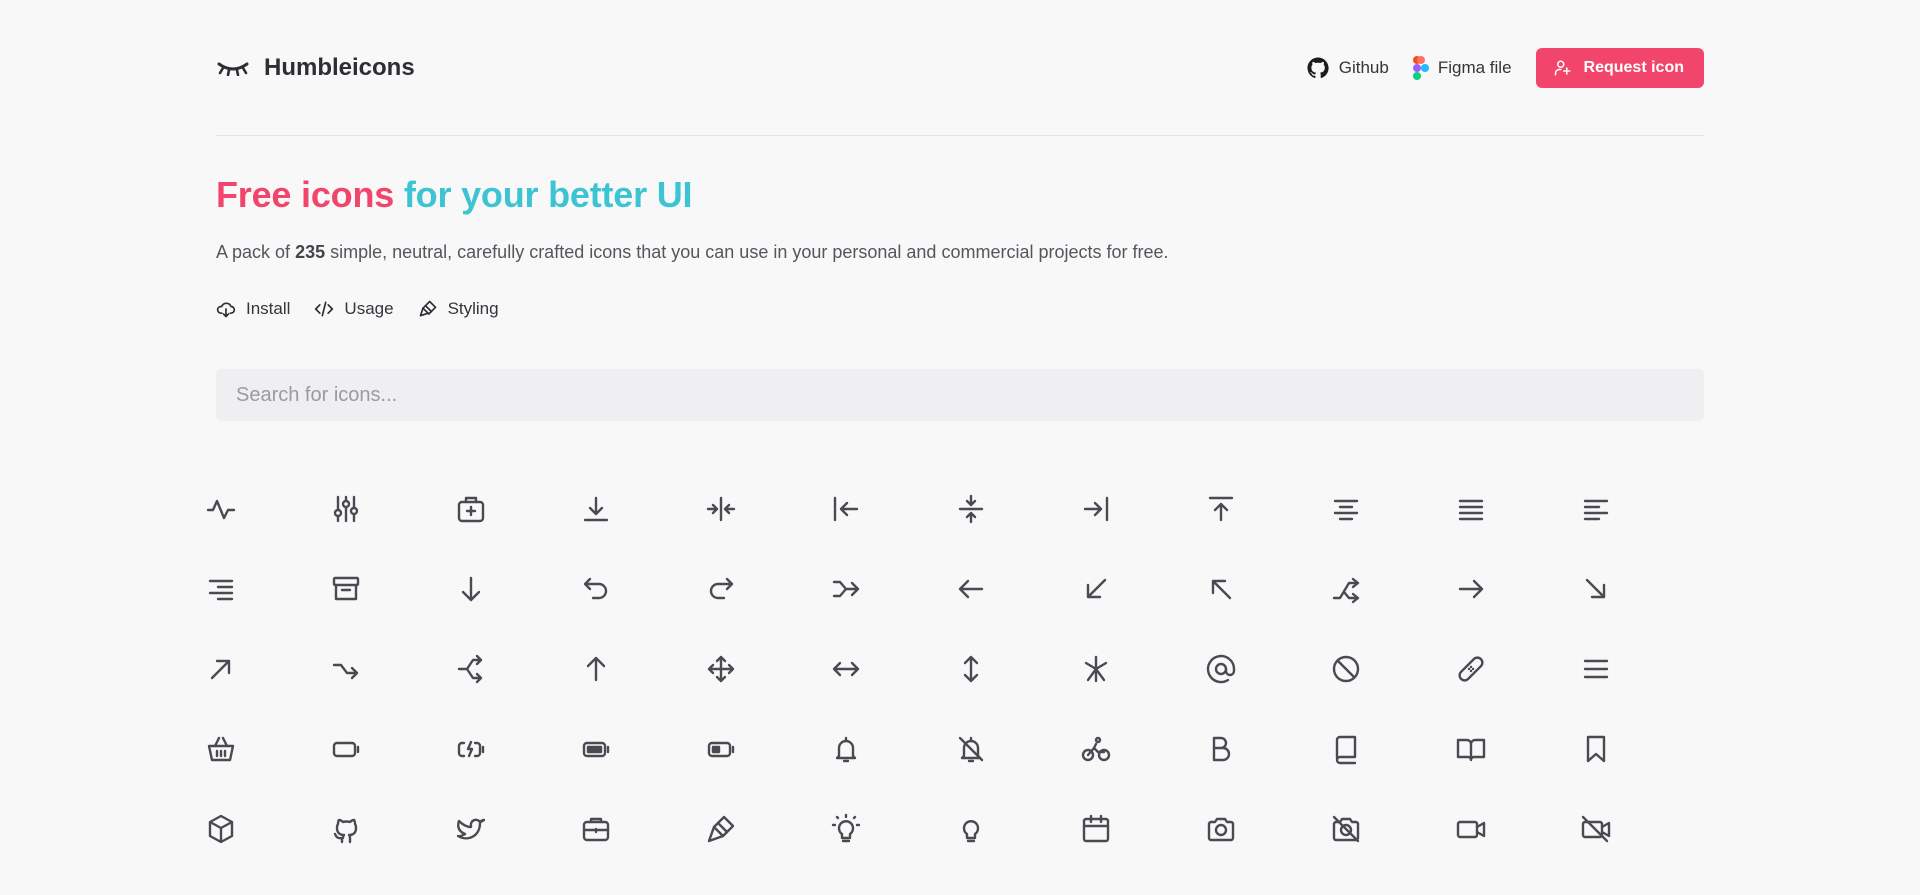 The width and height of the screenshot is (1920, 895). Describe the element at coordinates (887, 749) in the screenshot. I see `icon-cell-bell` at that location.